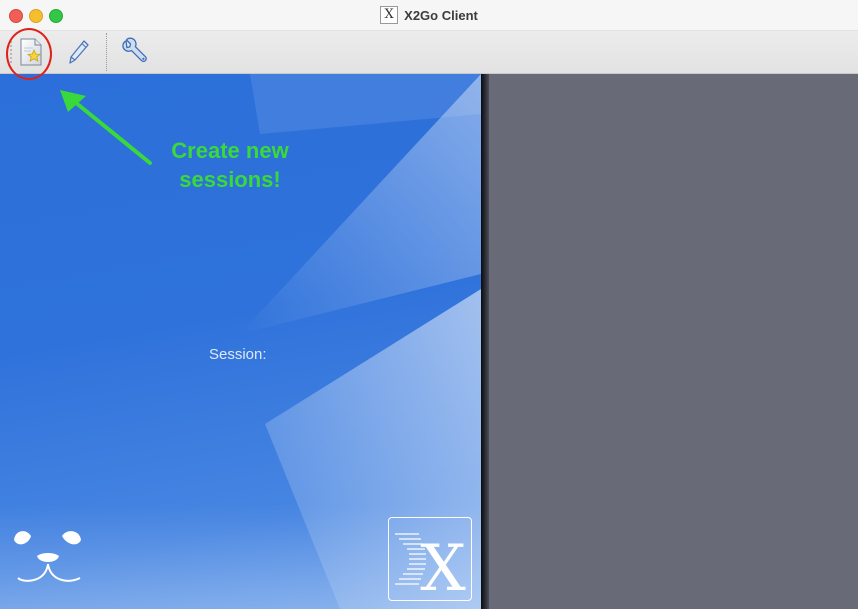 The width and height of the screenshot is (858, 609). What do you see at coordinates (238, 354) in the screenshot?
I see `session-label: Session:` at bounding box center [238, 354].